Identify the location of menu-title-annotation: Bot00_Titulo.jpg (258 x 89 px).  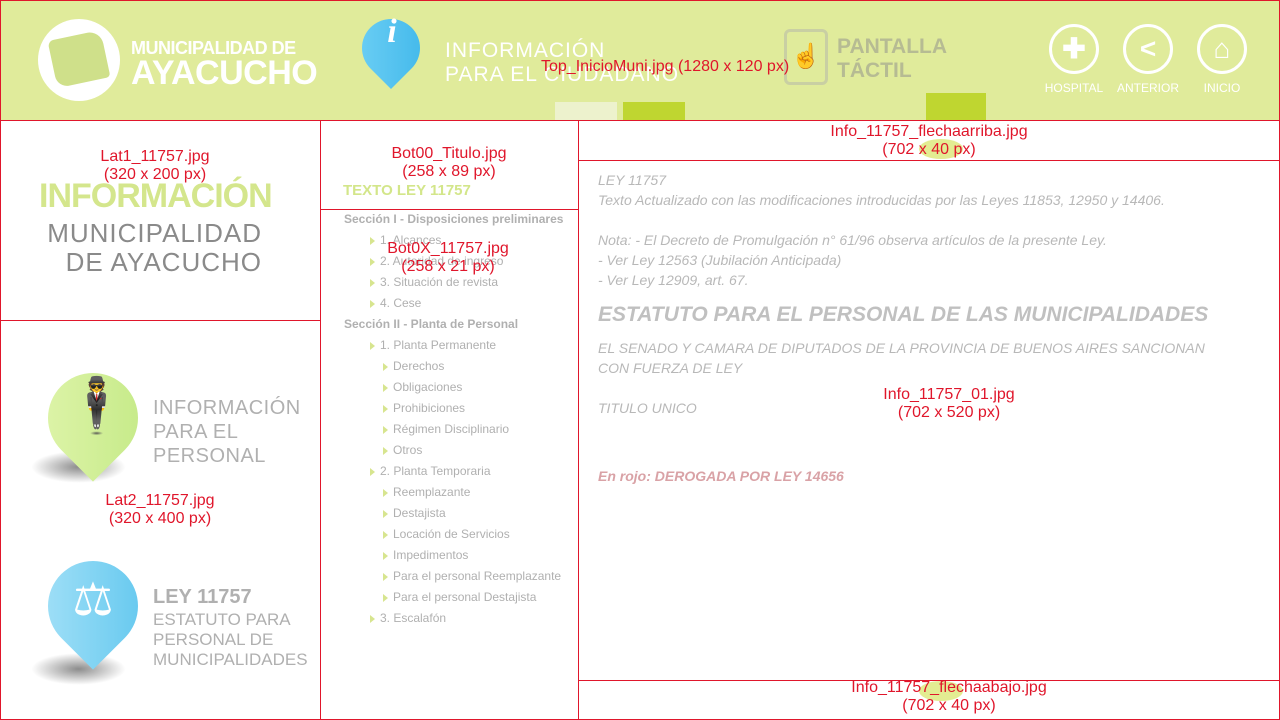
(449, 162).